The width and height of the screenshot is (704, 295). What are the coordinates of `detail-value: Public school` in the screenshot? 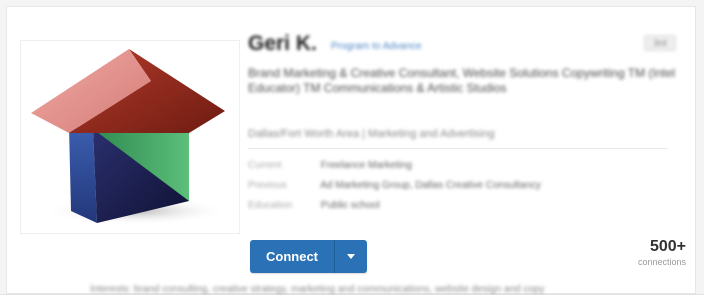 It's located at (350, 205).